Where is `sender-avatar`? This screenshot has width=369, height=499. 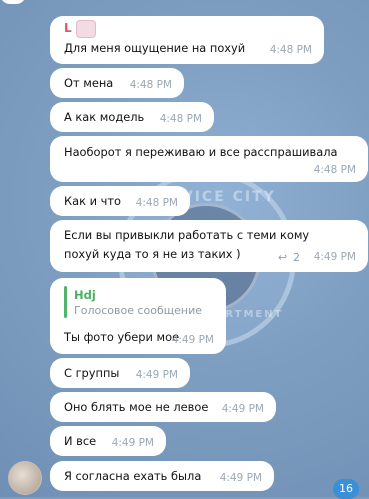 sender-avatar is located at coordinates (25, 478).